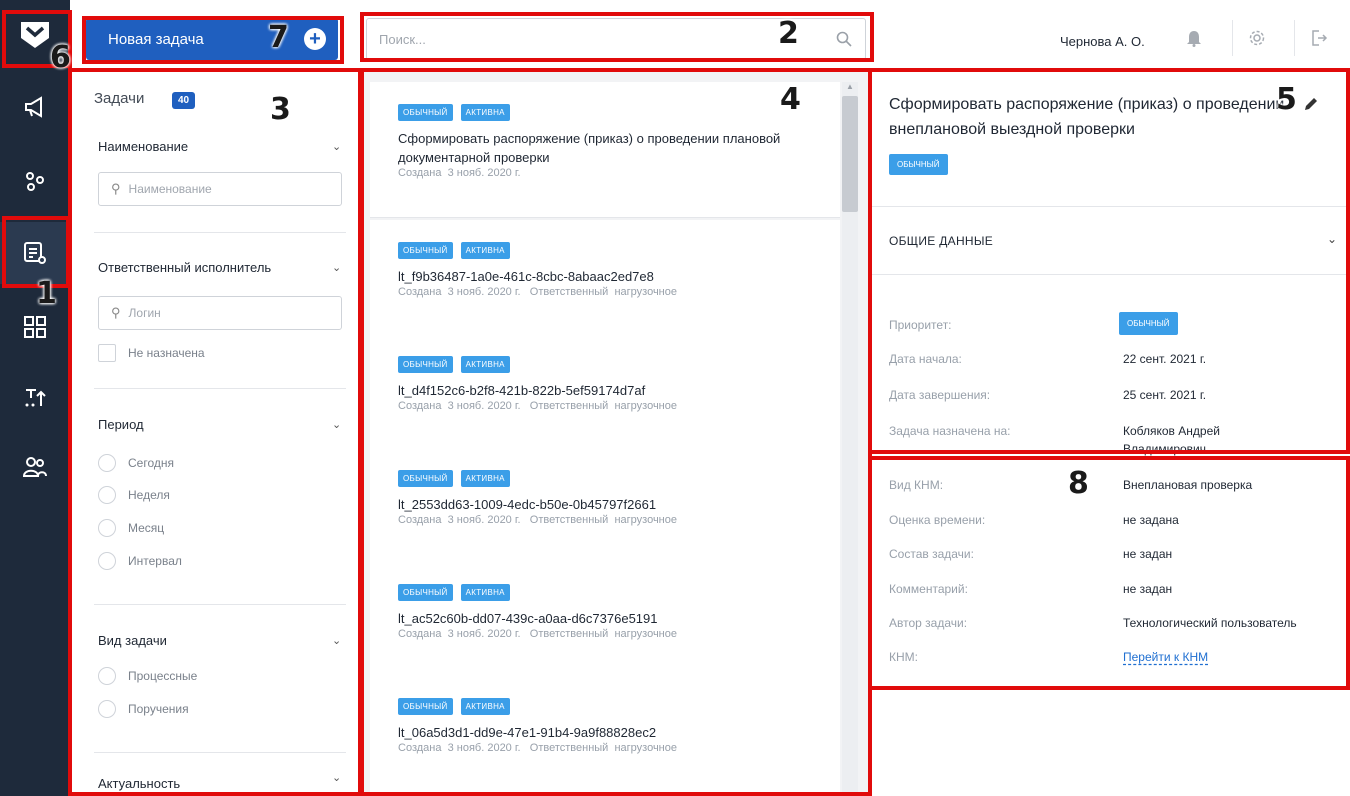 This screenshot has width=1350, height=796. I want to click on relevance-section-title: Актуальность, so click(139, 783).